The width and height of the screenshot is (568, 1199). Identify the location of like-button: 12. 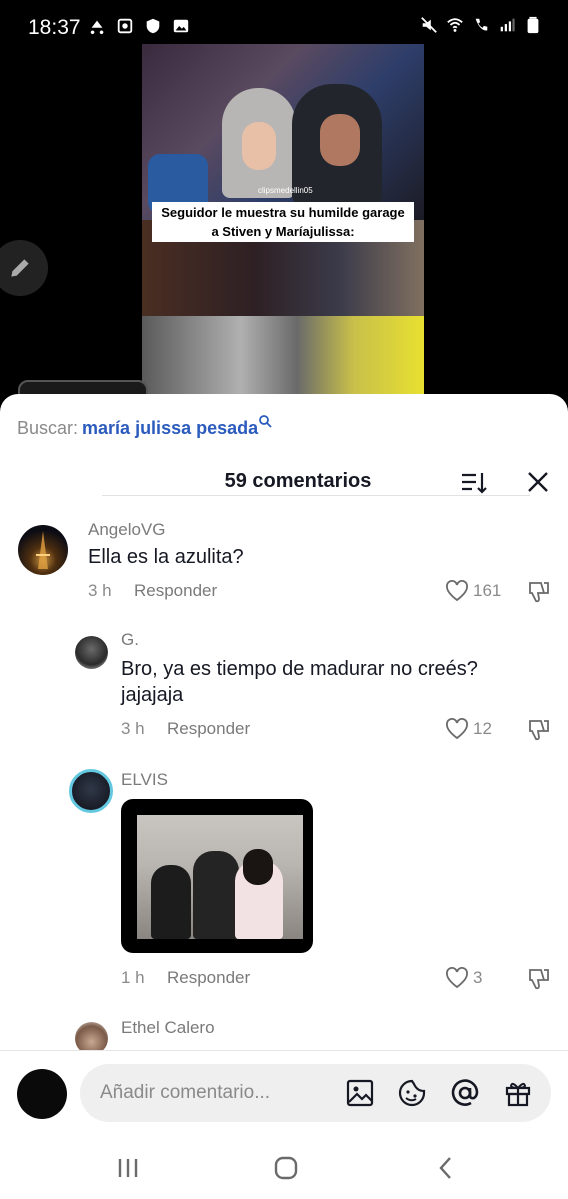
(468, 729).